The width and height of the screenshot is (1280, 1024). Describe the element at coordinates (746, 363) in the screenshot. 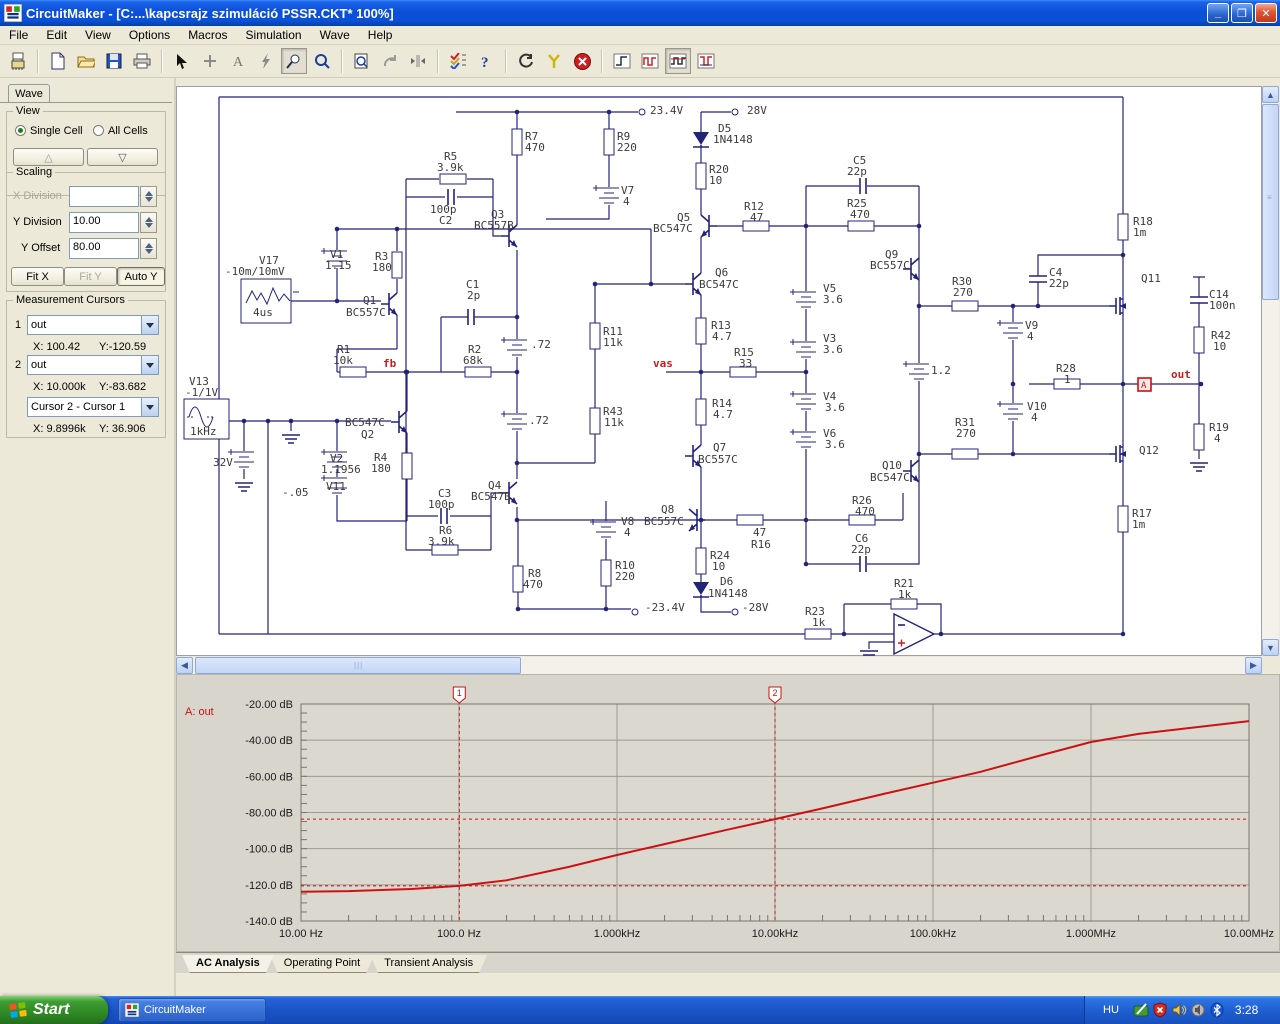

I see `component-label: 33` at that location.